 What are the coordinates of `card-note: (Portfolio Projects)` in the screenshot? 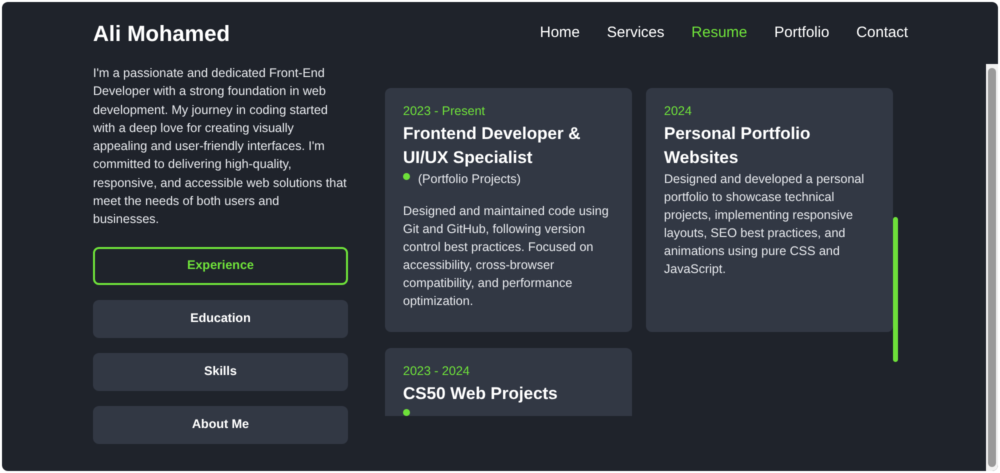 It's located at (469, 179).